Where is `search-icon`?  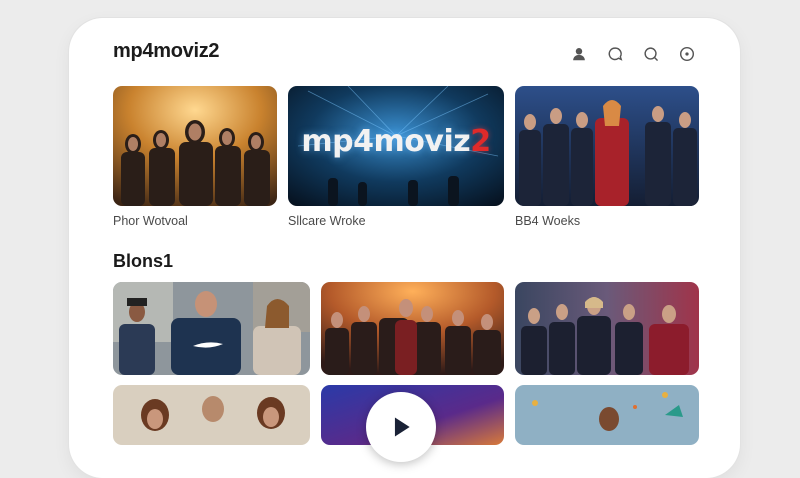 search-icon is located at coordinates (651, 54).